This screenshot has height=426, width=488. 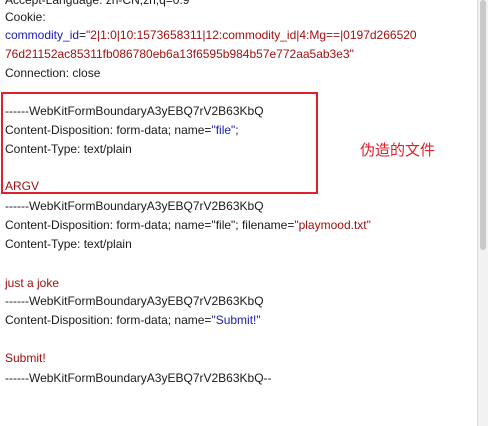 What do you see at coordinates (236, 320) in the screenshot?
I see `name-value: "Submit!"` at bounding box center [236, 320].